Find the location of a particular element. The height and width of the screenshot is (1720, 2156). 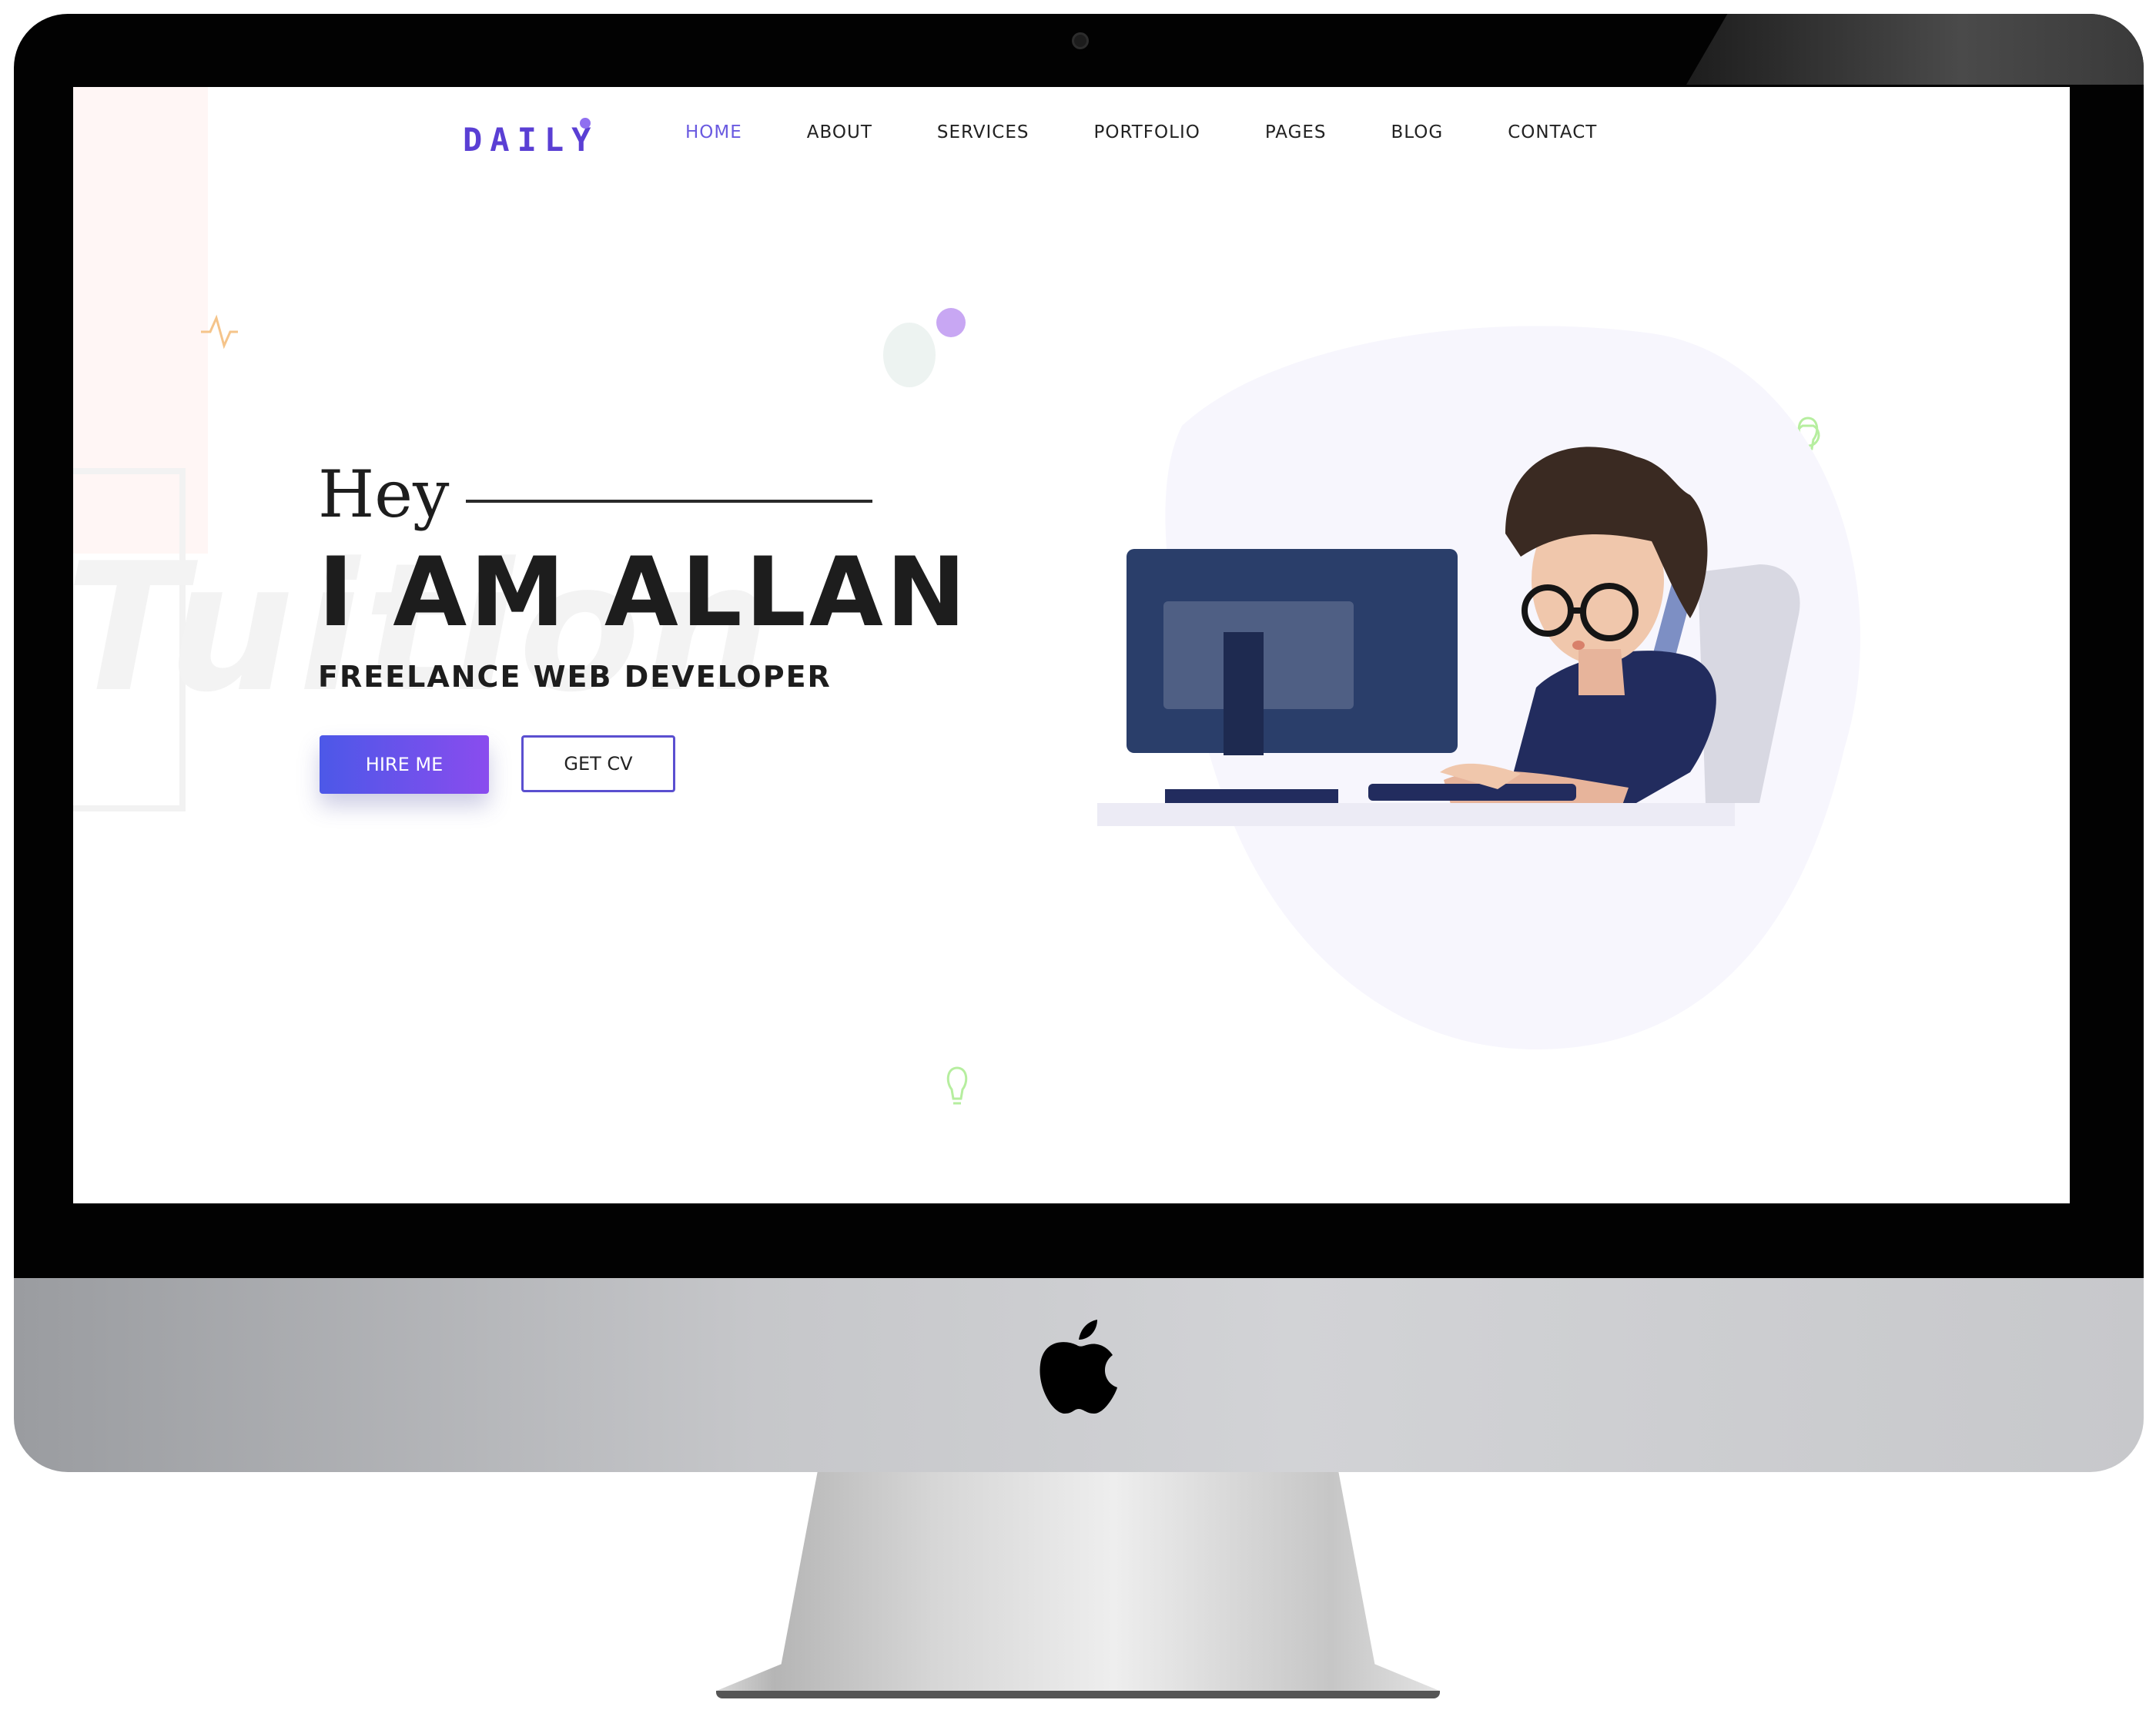

get-cv-button: GET CV is located at coordinates (598, 763).